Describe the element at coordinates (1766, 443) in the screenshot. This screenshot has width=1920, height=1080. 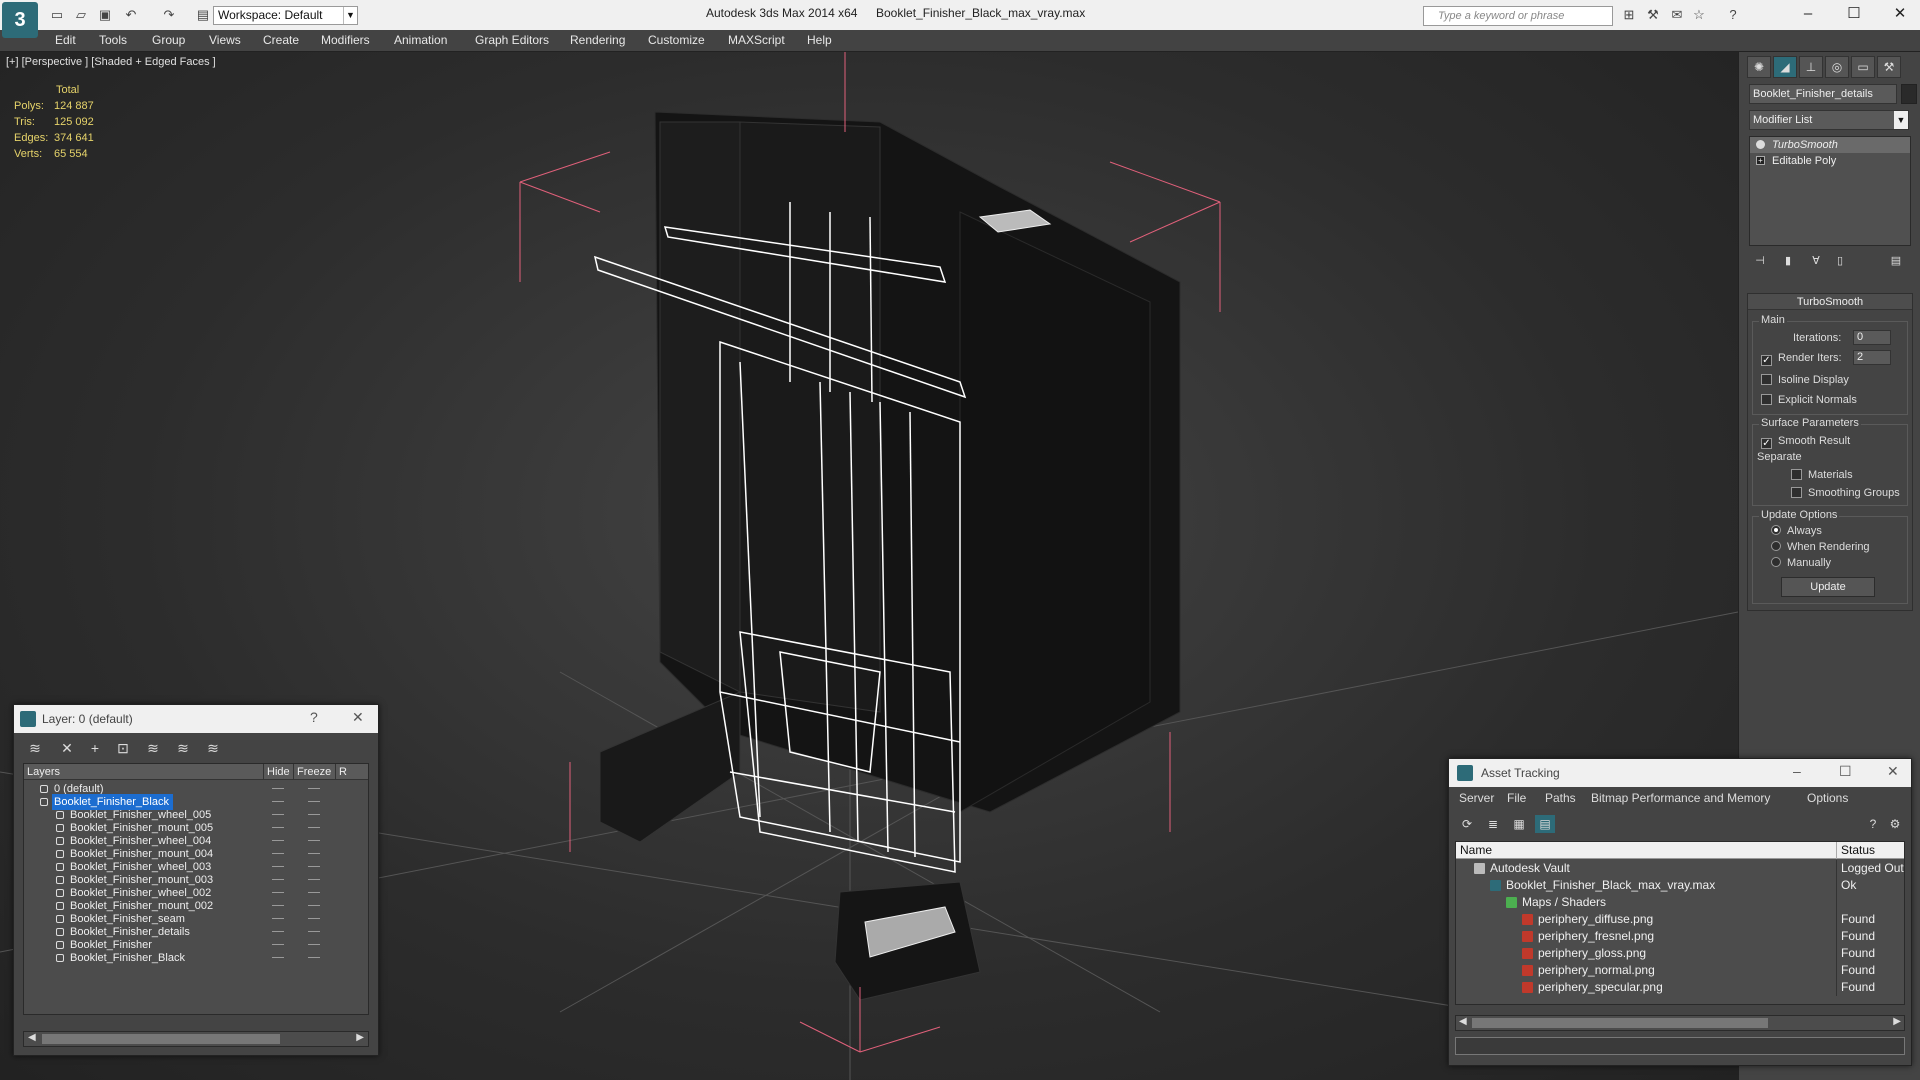
I see `smooth-result-checkbox: ✓` at that location.